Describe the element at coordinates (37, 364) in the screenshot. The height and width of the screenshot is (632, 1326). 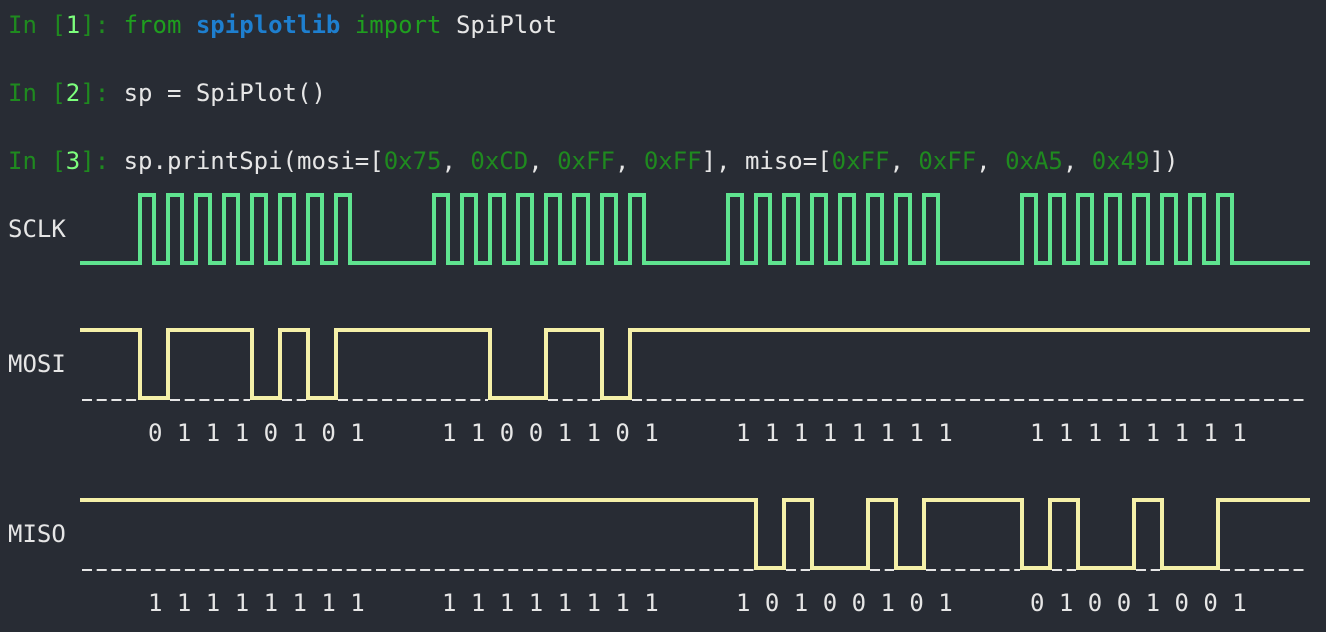
I see `mosi-label: MOSI` at that location.